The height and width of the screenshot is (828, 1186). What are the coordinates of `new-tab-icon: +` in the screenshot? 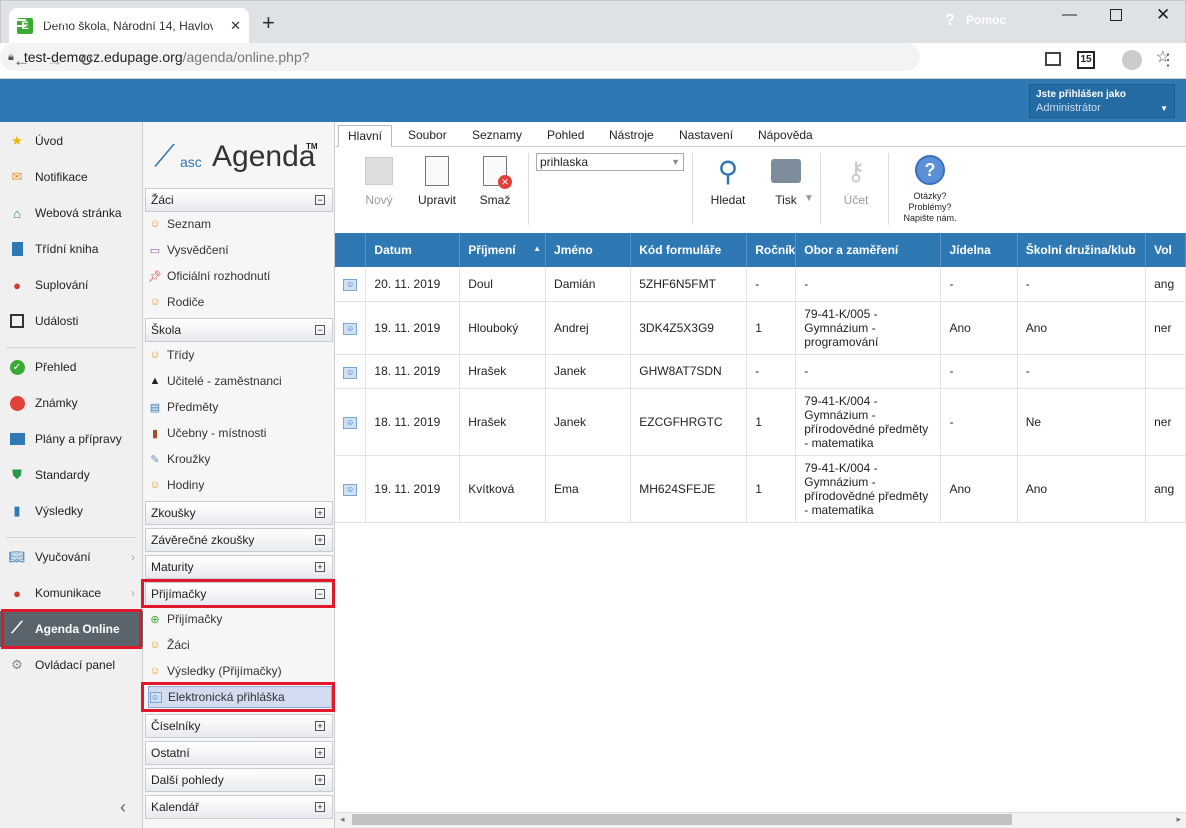 It's located at (268, 23).